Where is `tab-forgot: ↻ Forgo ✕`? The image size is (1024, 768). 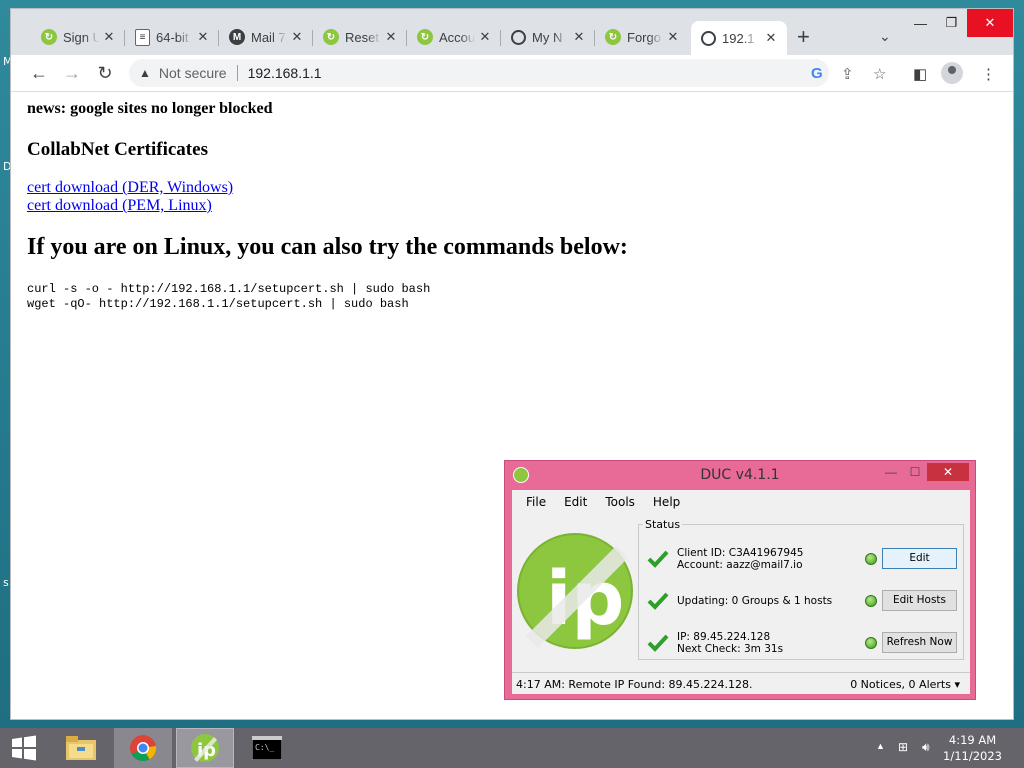
tab-forgot: ↻ Forgo ✕ is located at coordinates (642, 37).